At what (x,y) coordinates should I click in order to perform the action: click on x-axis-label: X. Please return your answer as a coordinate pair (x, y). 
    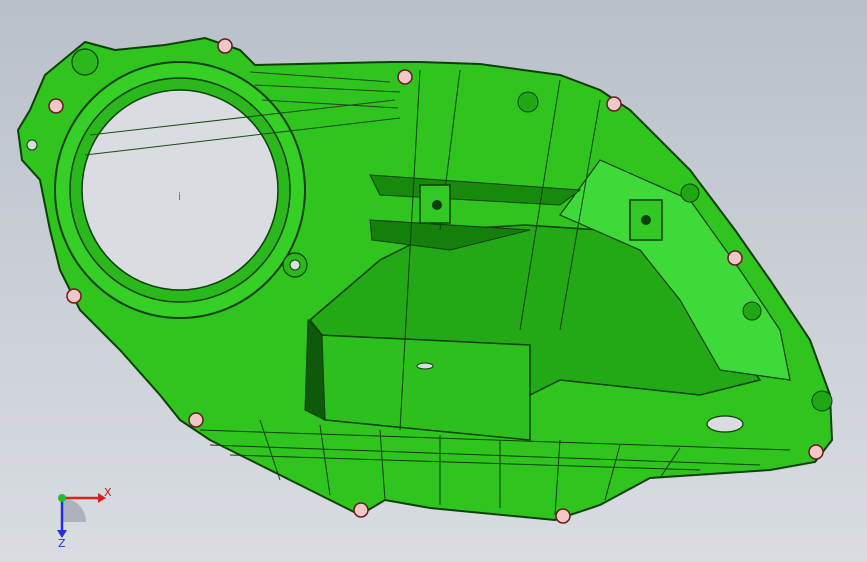
    Looking at the image, I should click on (108, 492).